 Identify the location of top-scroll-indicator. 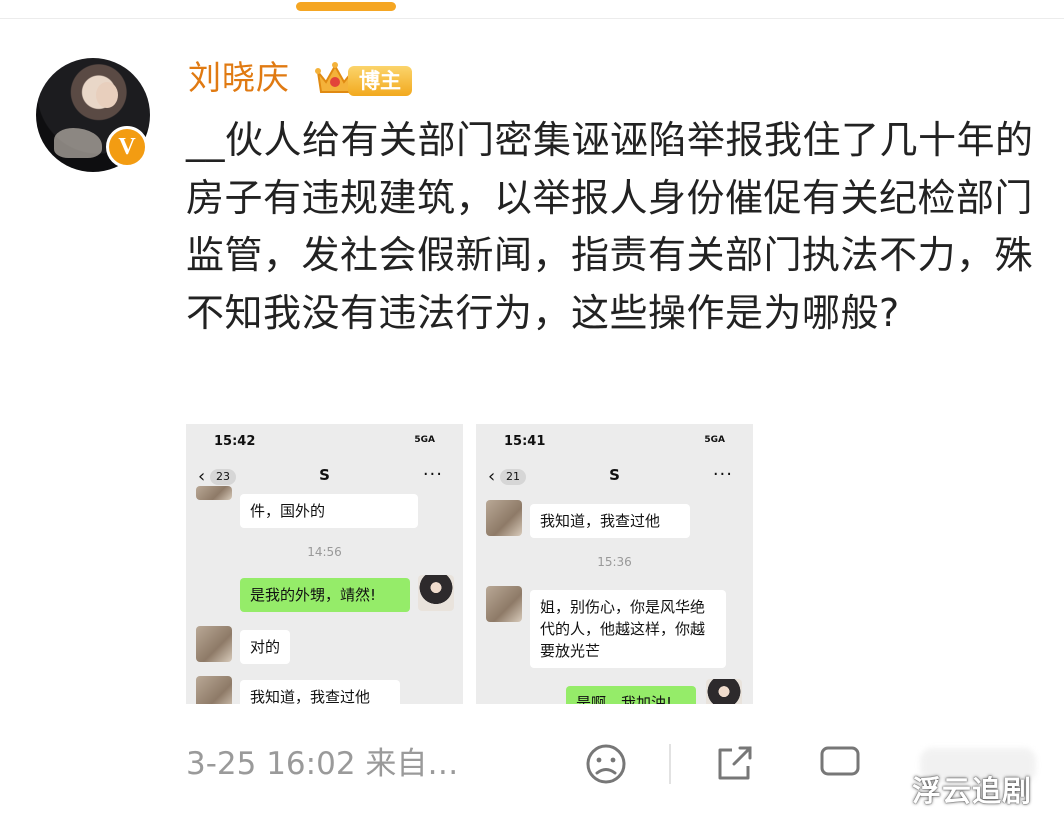
(346, 6).